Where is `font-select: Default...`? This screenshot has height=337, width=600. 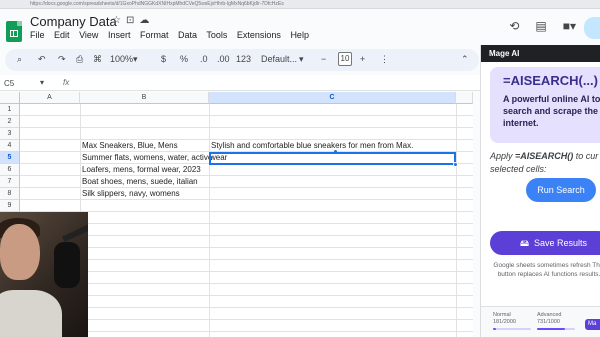 font-select: Default... is located at coordinates (279, 59).